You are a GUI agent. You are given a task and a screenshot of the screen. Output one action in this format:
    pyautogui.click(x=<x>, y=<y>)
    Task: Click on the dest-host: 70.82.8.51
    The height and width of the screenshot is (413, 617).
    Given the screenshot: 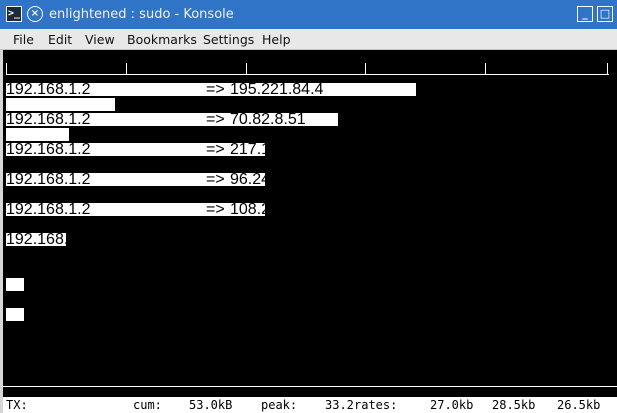 What is the action you would take?
    pyautogui.click(x=268, y=119)
    